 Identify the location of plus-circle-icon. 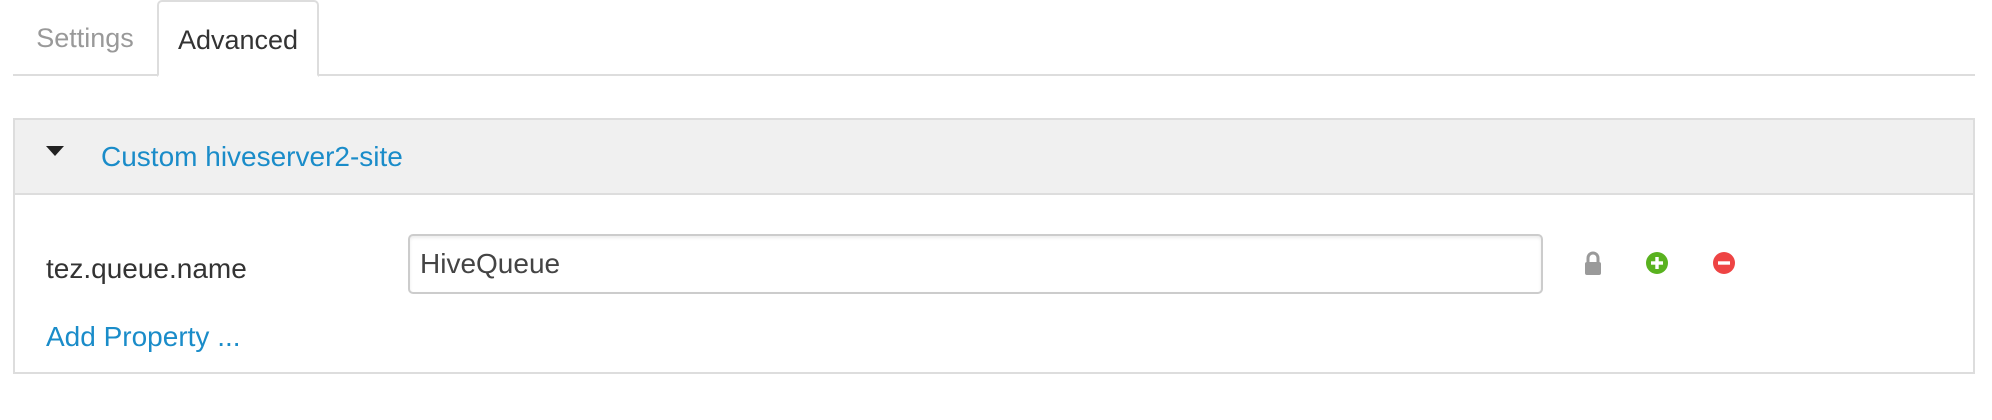
(1657, 263).